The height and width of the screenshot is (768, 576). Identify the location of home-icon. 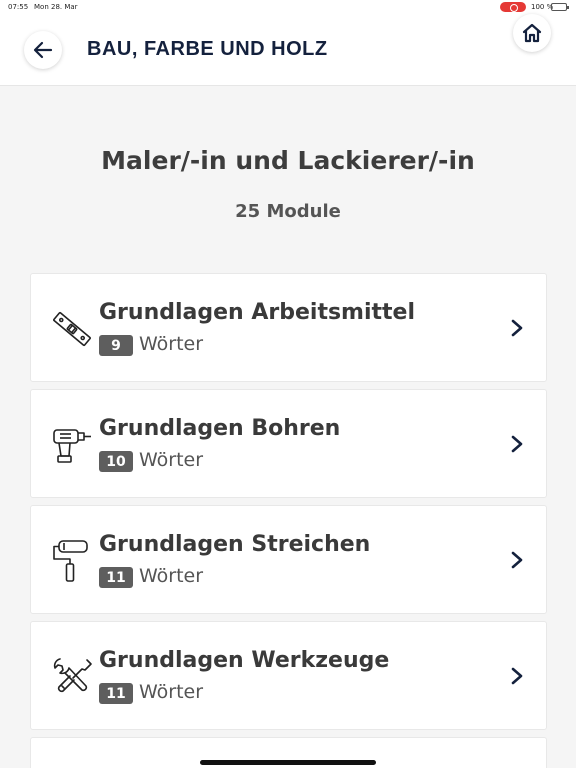
(532, 33).